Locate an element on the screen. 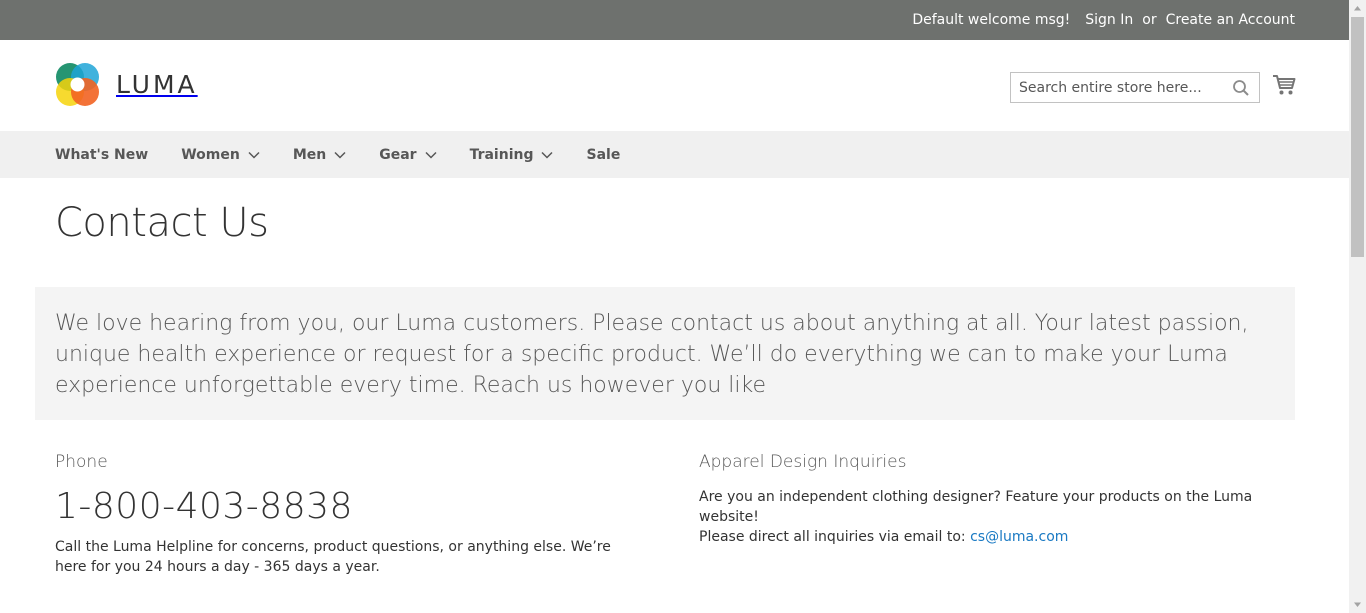 The height and width of the screenshot is (613, 1366). apparel-heading: Apparel Design Inquiries is located at coordinates (803, 462).